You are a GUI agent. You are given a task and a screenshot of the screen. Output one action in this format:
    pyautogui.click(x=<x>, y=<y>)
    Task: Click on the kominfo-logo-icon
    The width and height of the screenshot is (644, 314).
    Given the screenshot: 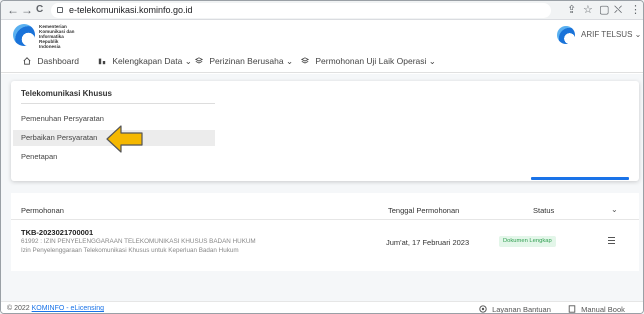 What is the action you would take?
    pyautogui.click(x=24, y=35)
    